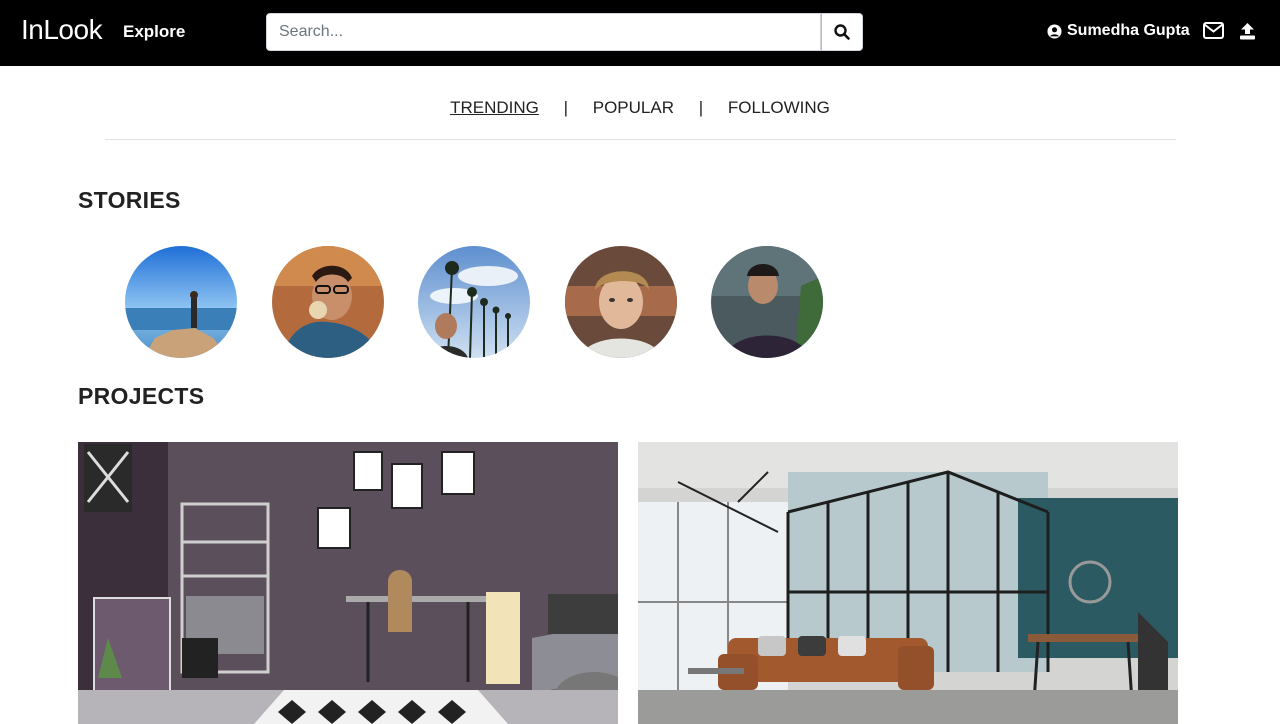 The width and height of the screenshot is (1280, 724). I want to click on feed-tabs: TRENDING | POPULAR | FOLLOWING, so click(640, 108).